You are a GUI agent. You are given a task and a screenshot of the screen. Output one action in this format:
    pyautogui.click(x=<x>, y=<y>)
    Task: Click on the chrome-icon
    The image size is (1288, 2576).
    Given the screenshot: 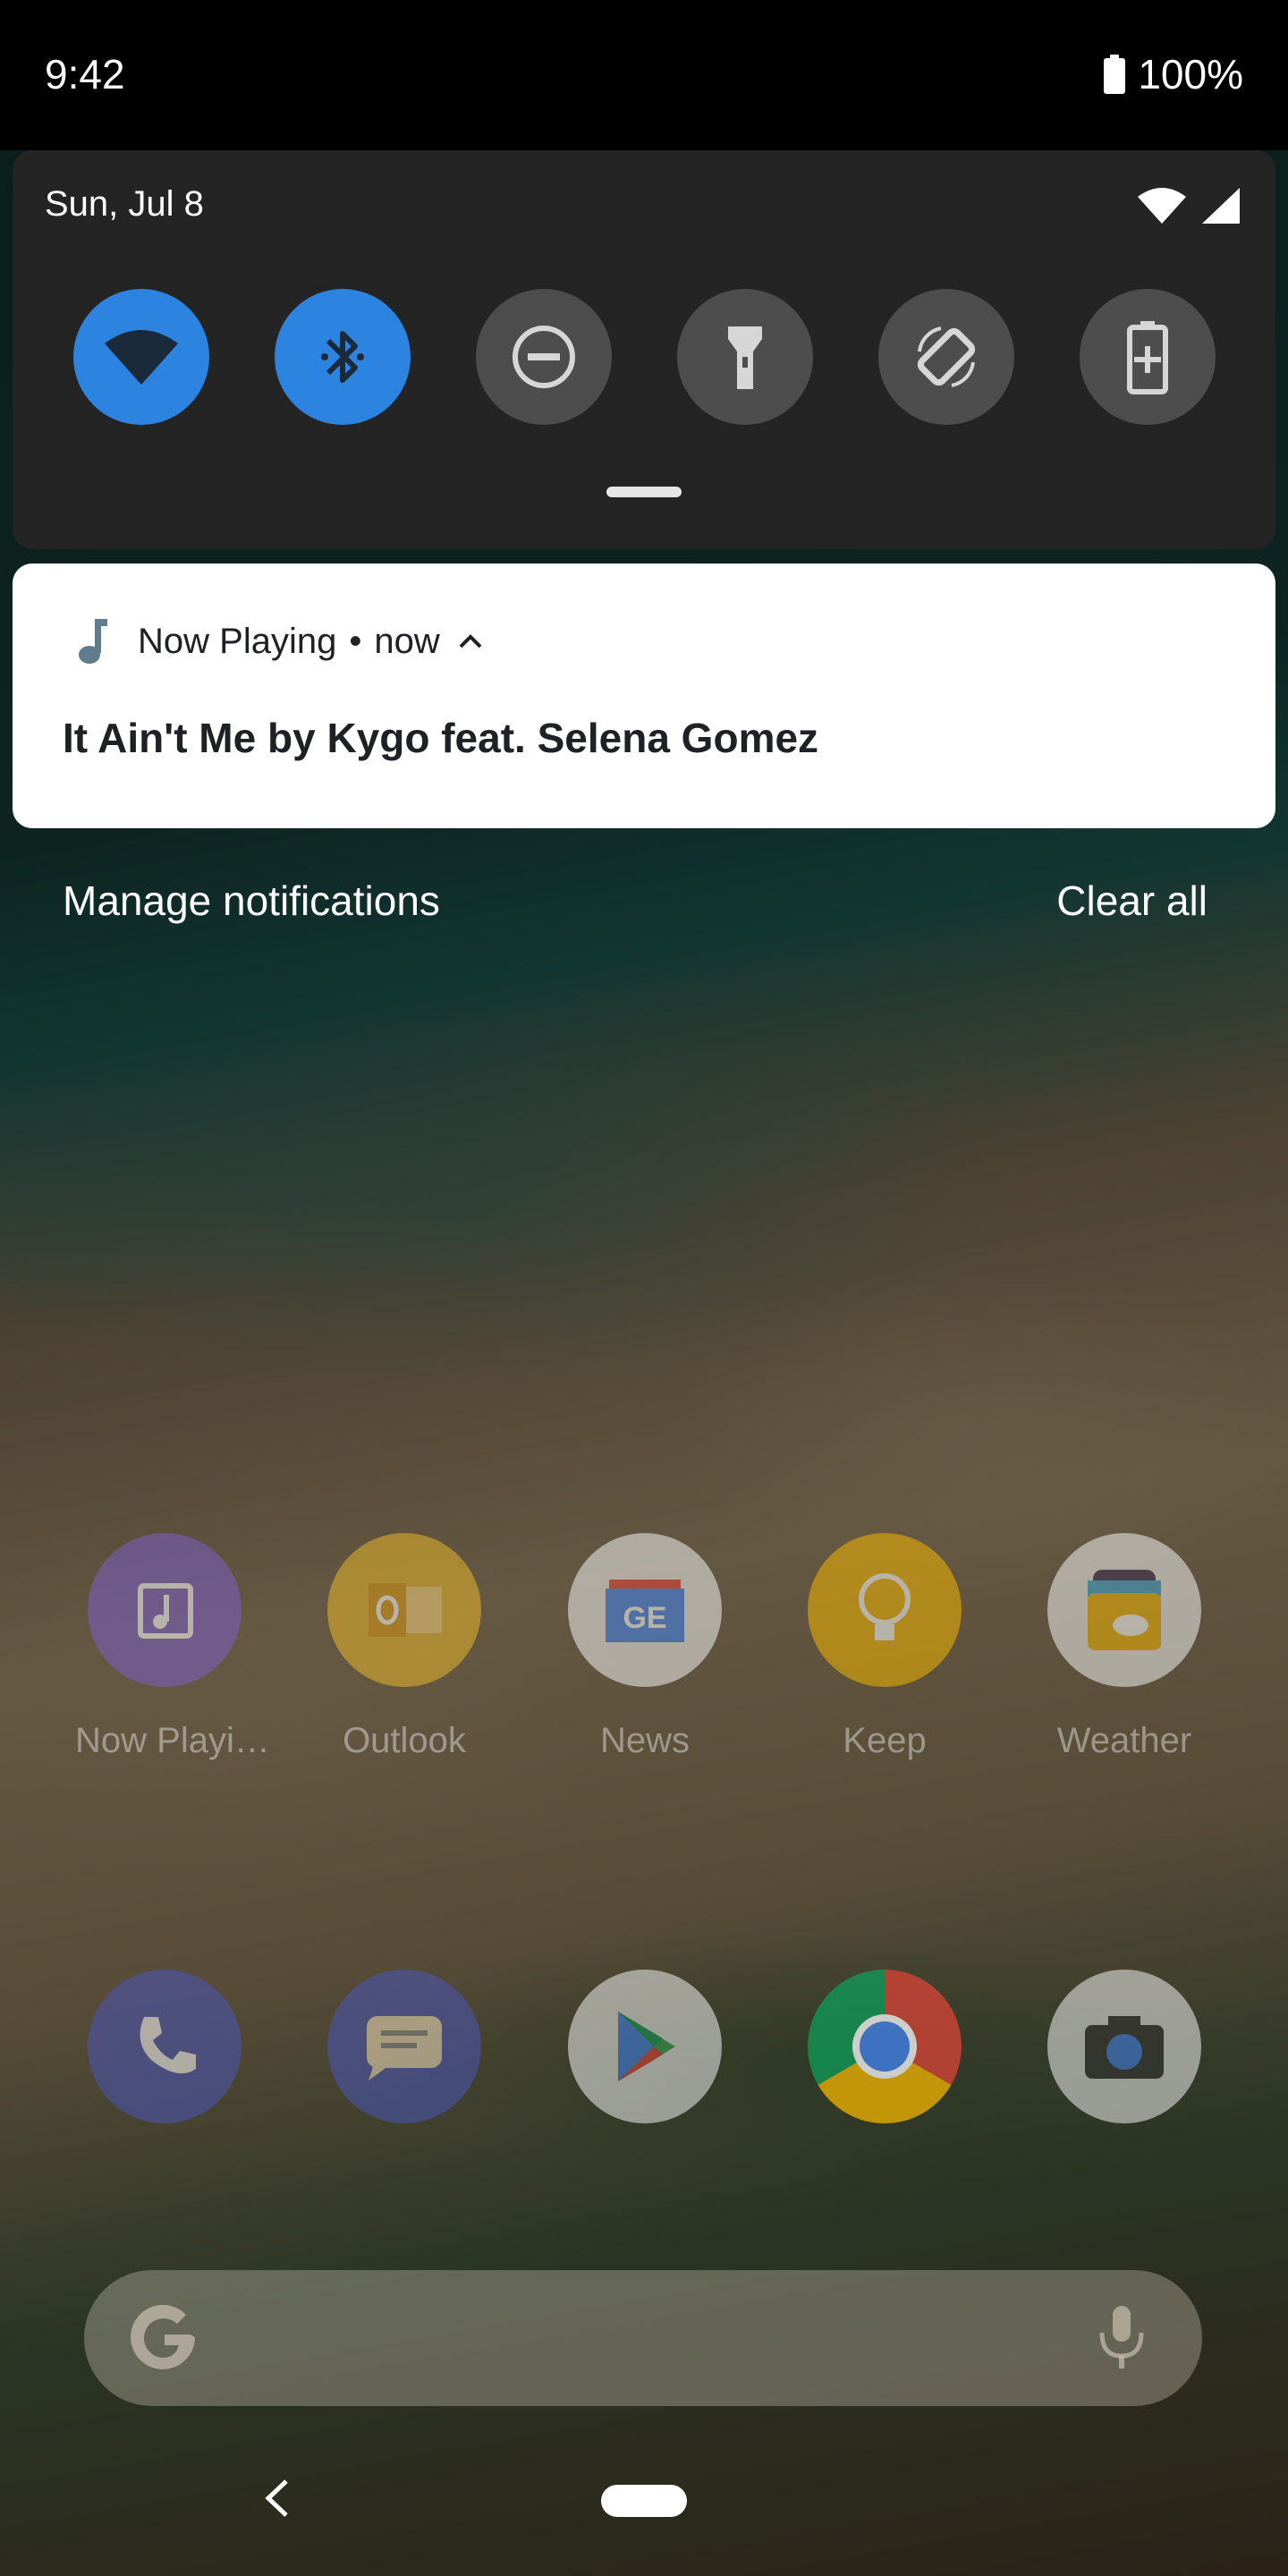 What is the action you would take?
    pyautogui.click(x=885, y=2046)
    